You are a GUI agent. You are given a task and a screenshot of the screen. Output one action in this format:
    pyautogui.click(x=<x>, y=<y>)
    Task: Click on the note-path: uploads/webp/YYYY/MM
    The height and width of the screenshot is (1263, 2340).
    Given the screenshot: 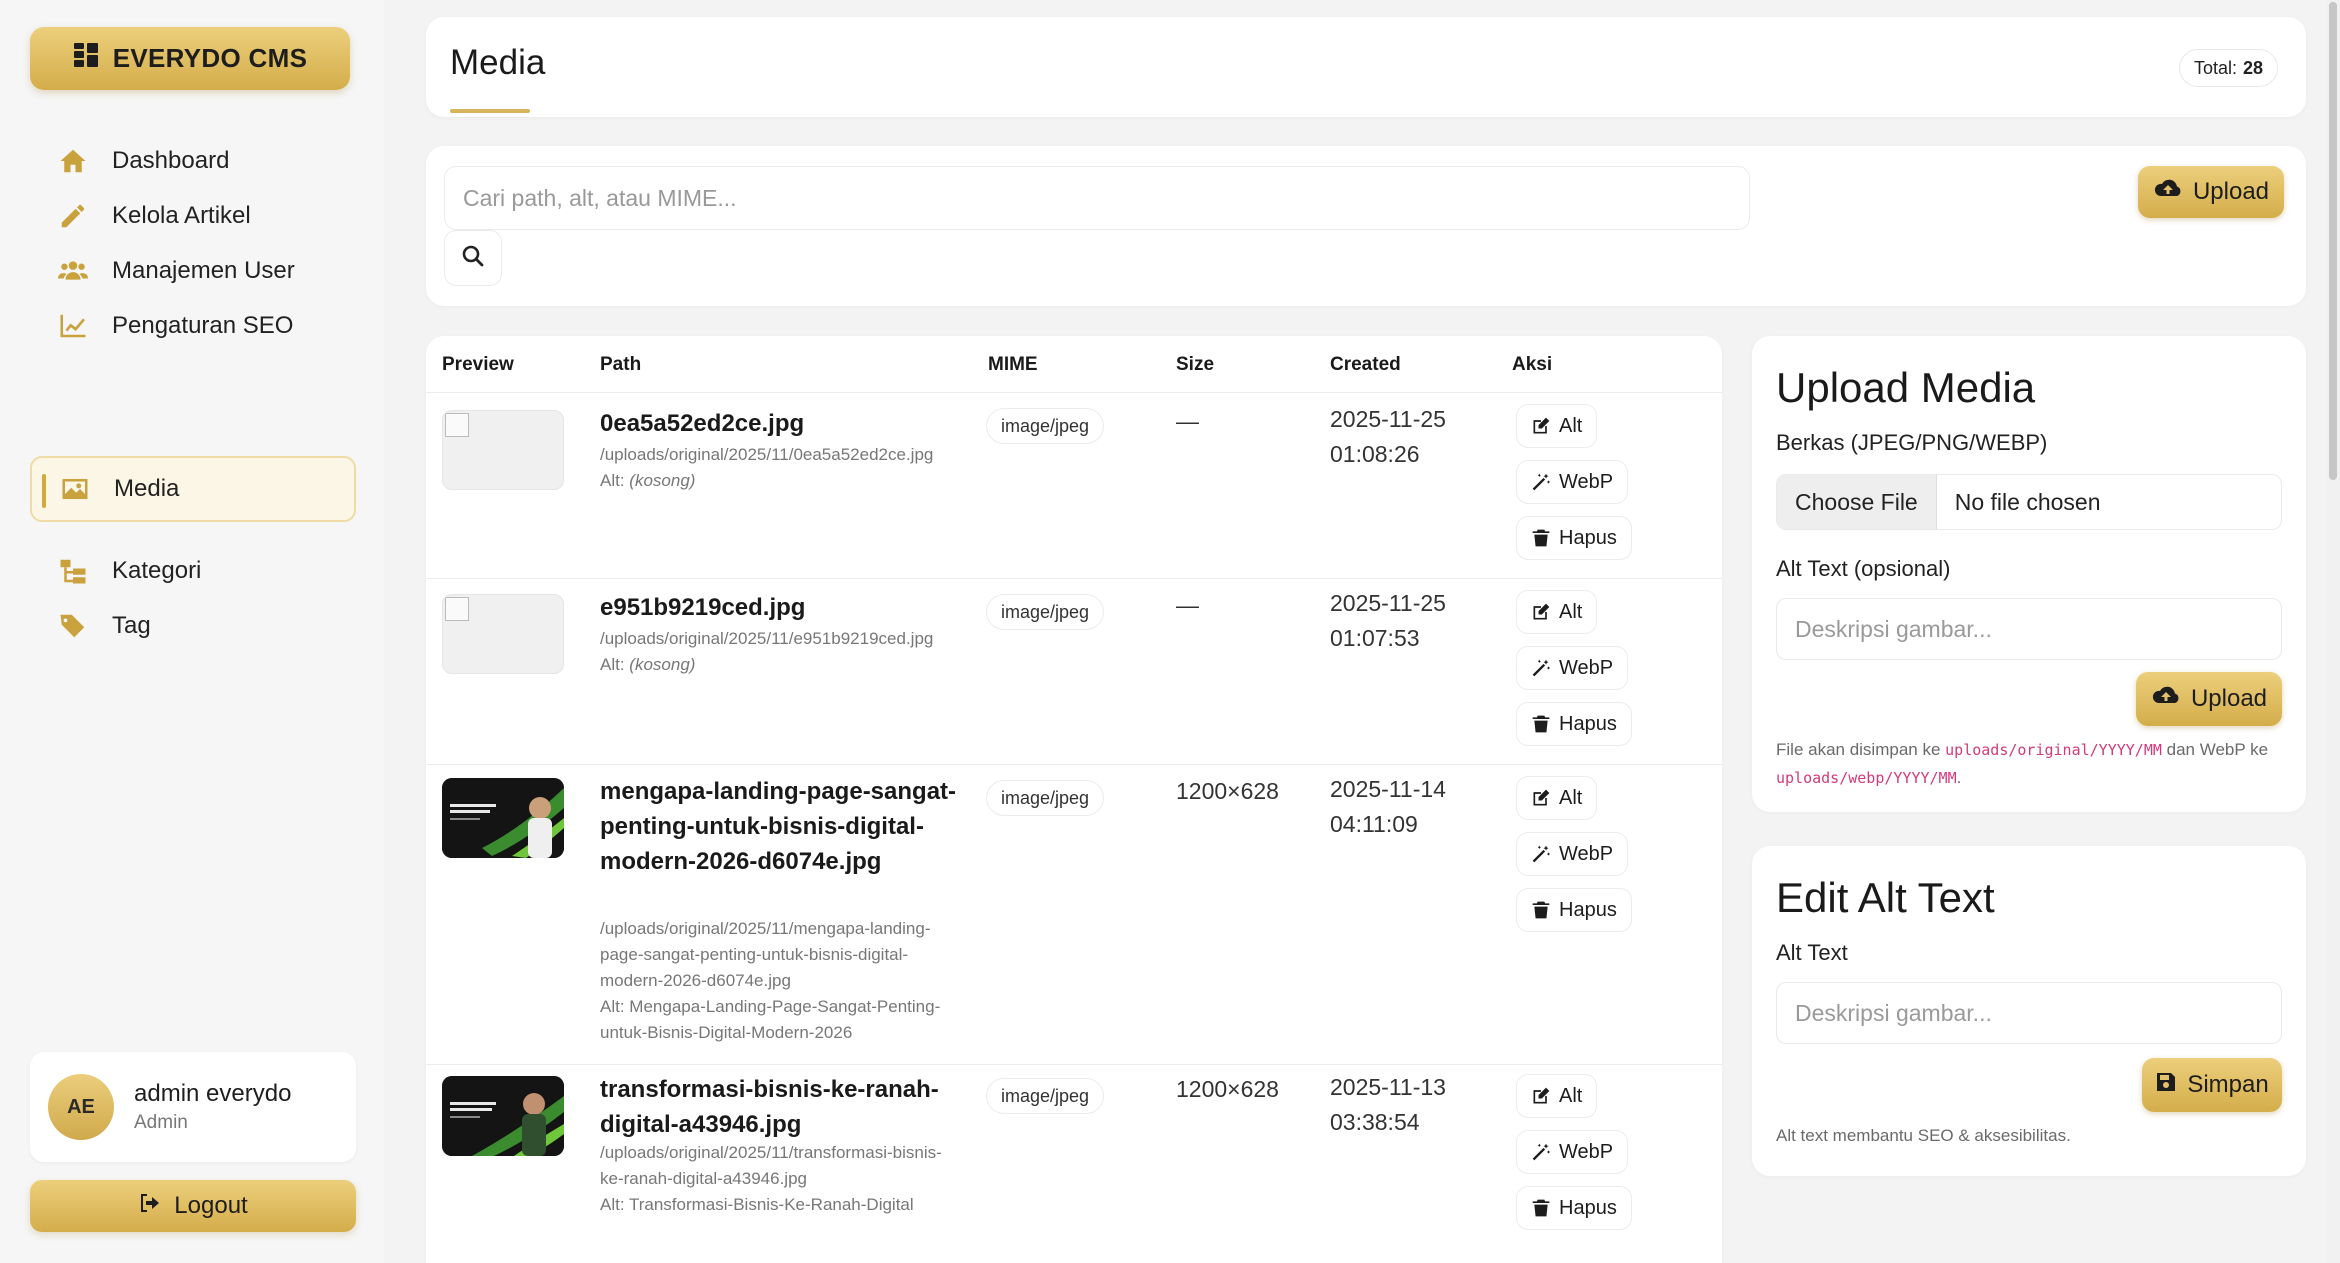 What is the action you would take?
    pyautogui.click(x=1866, y=778)
    